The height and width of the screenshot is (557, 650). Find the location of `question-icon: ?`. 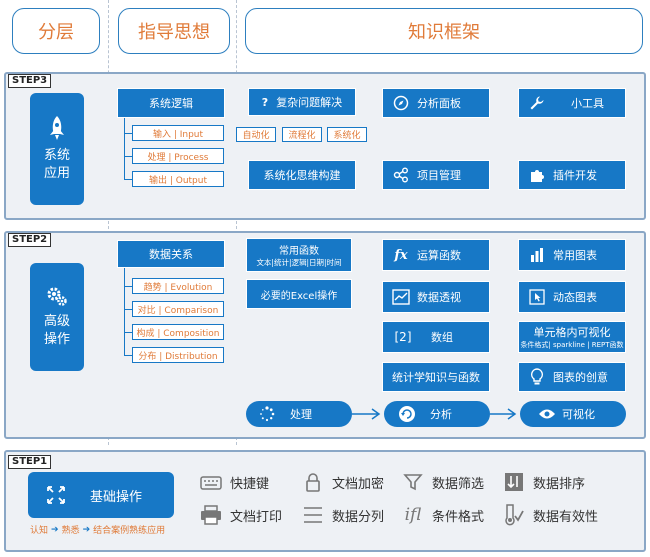

question-icon: ? is located at coordinates (265, 102).